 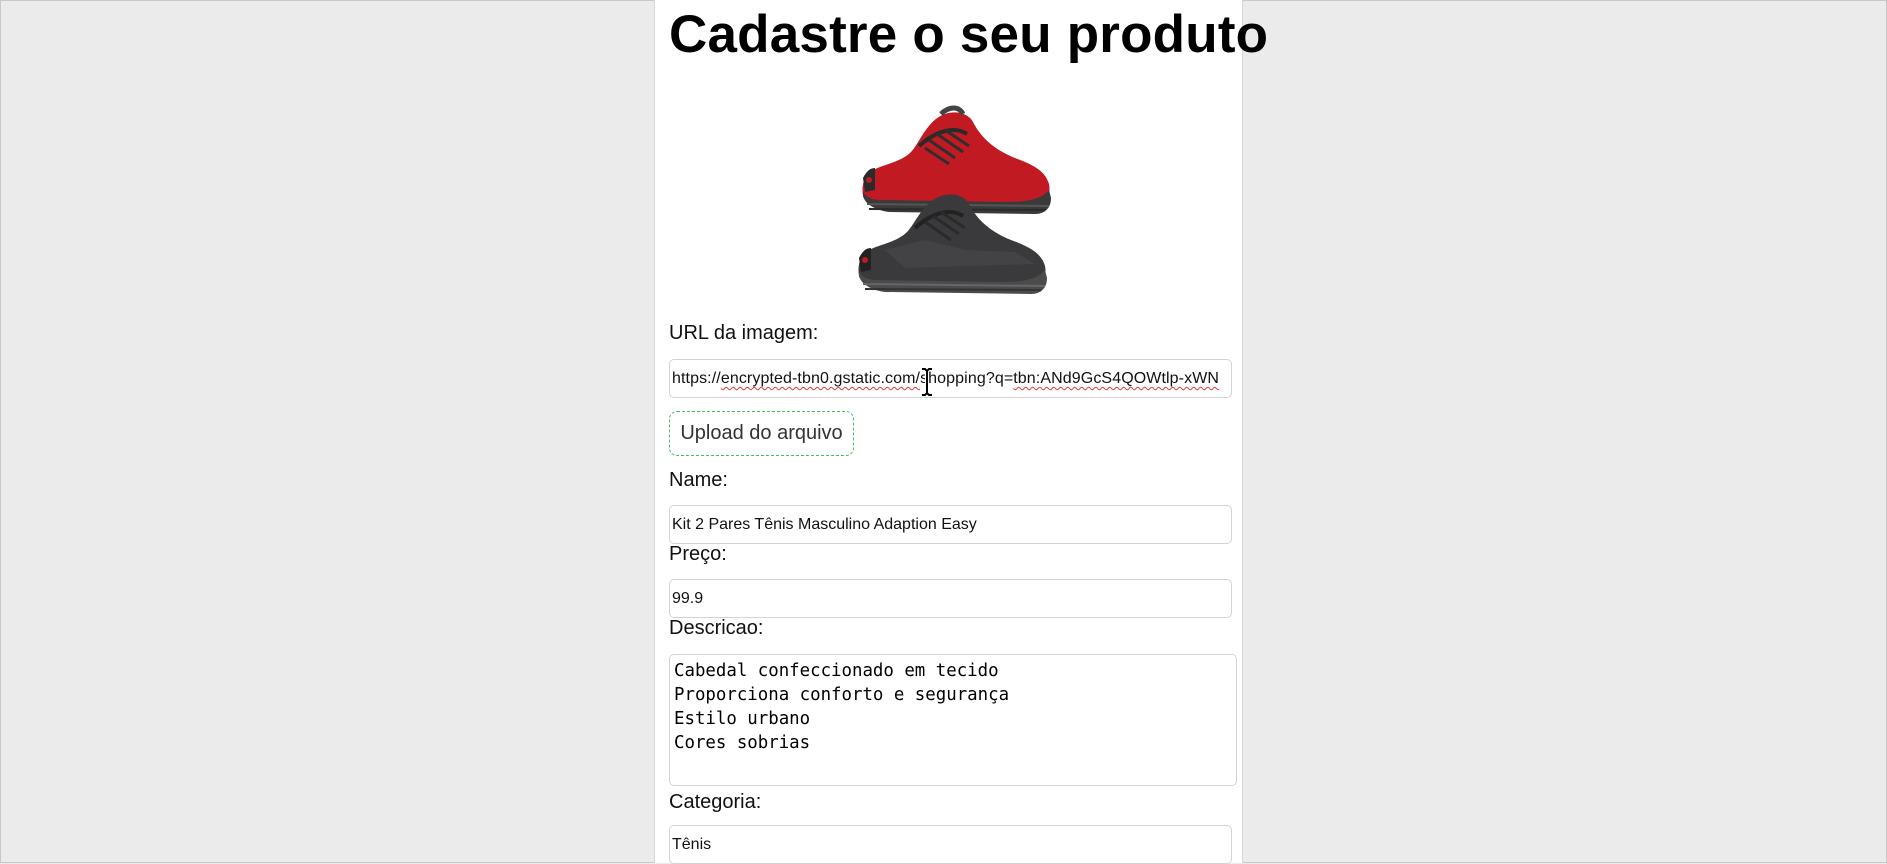 What do you see at coordinates (742, 719) in the screenshot?
I see `description-line: Estilo urbano` at bounding box center [742, 719].